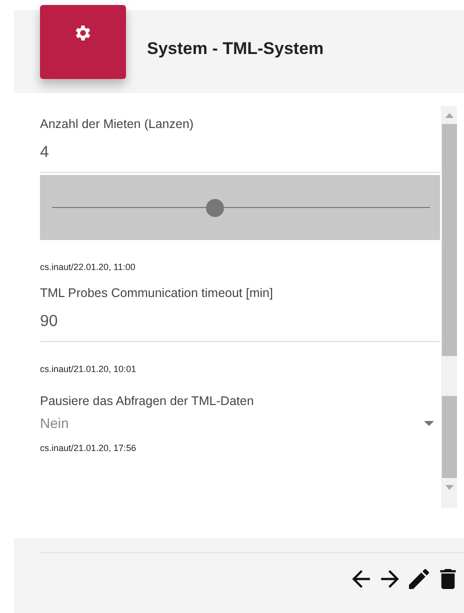  I want to click on edit-info: cs.inaut/22.01.20, 11:00, so click(88, 267).